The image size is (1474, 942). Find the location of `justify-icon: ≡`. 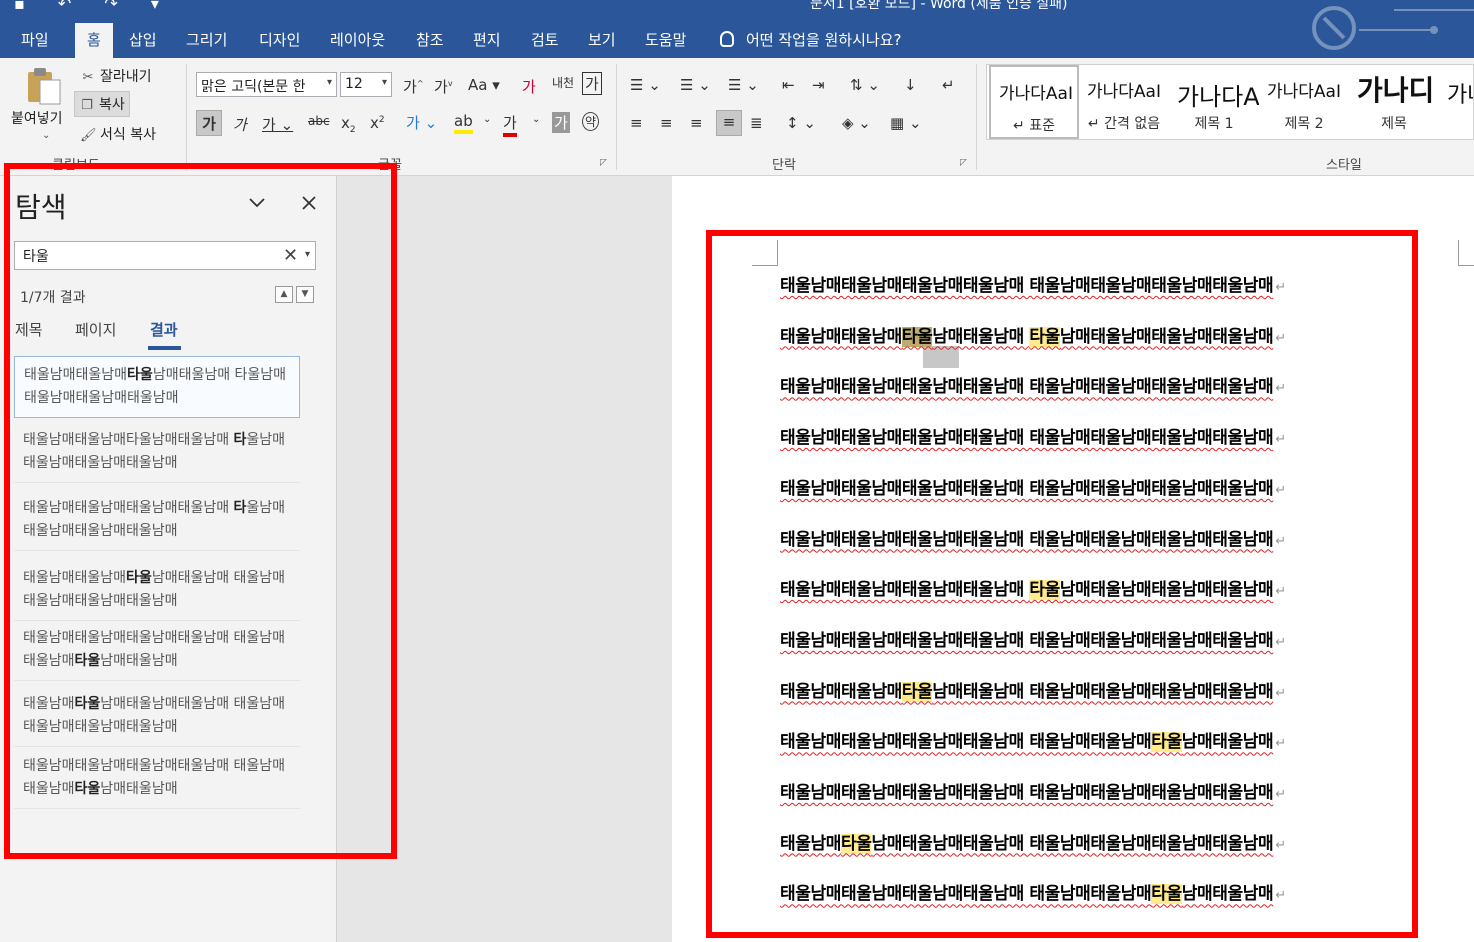

justify-icon: ≡ is located at coordinates (729, 123).